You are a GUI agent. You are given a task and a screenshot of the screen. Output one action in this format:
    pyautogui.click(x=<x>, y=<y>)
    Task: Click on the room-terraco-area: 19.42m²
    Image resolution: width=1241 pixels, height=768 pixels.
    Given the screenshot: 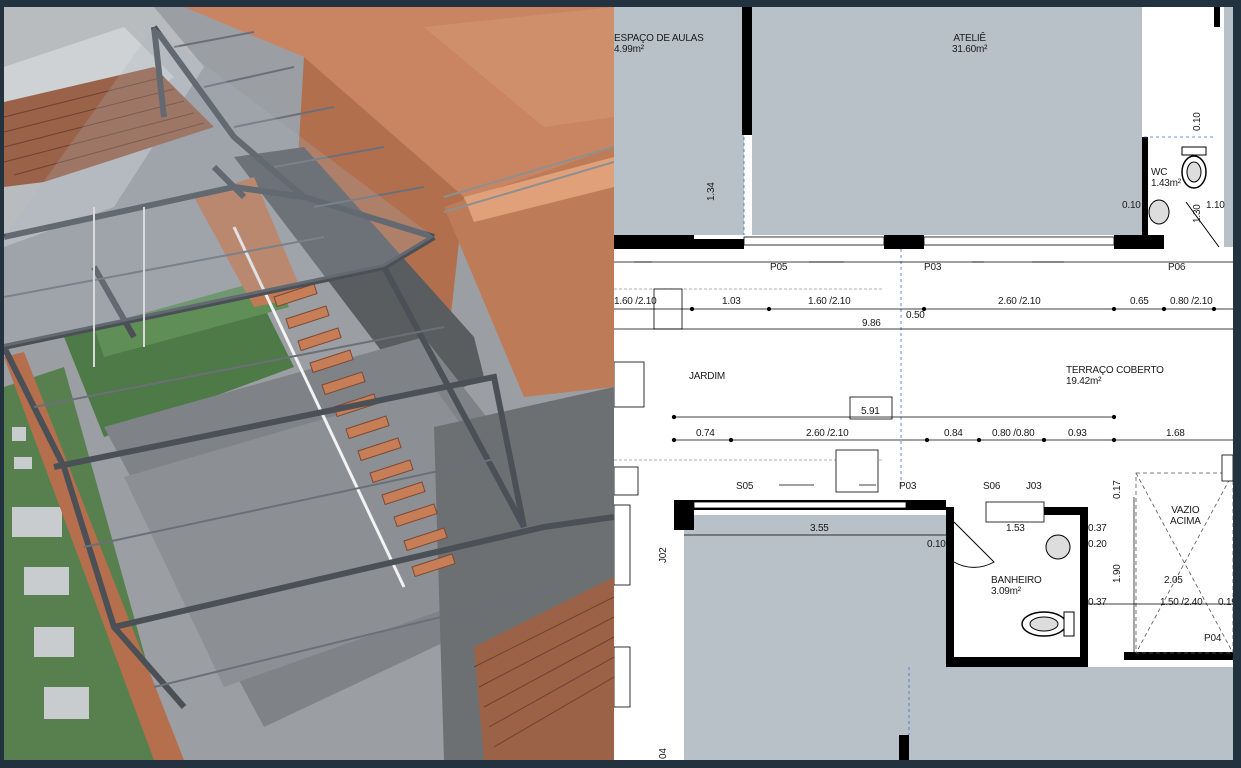 What is the action you would take?
    pyautogui.click(x=1084, y=381)
    